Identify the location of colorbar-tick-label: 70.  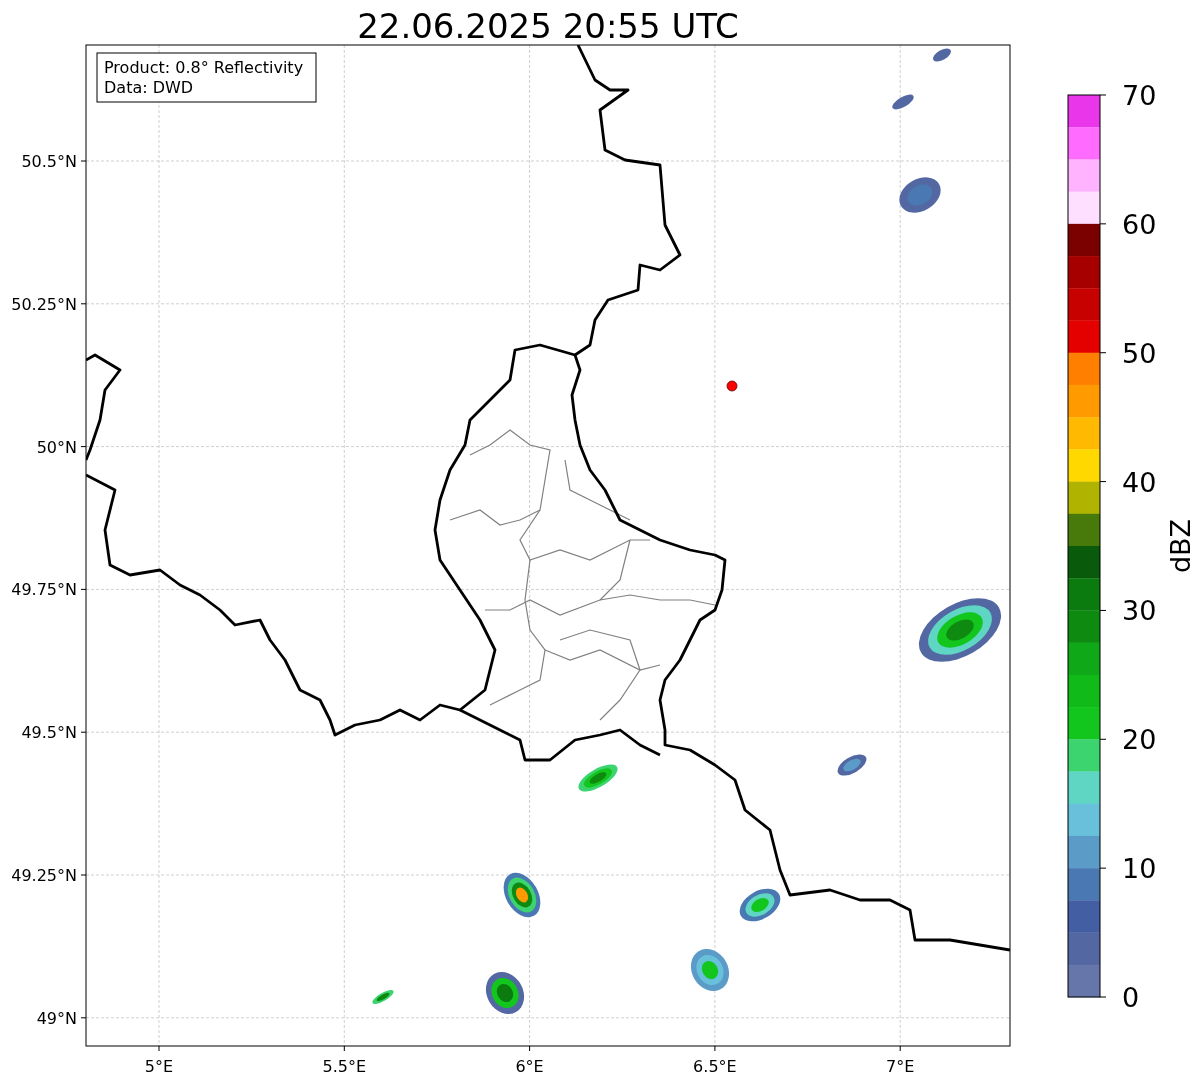
(1139, 95).